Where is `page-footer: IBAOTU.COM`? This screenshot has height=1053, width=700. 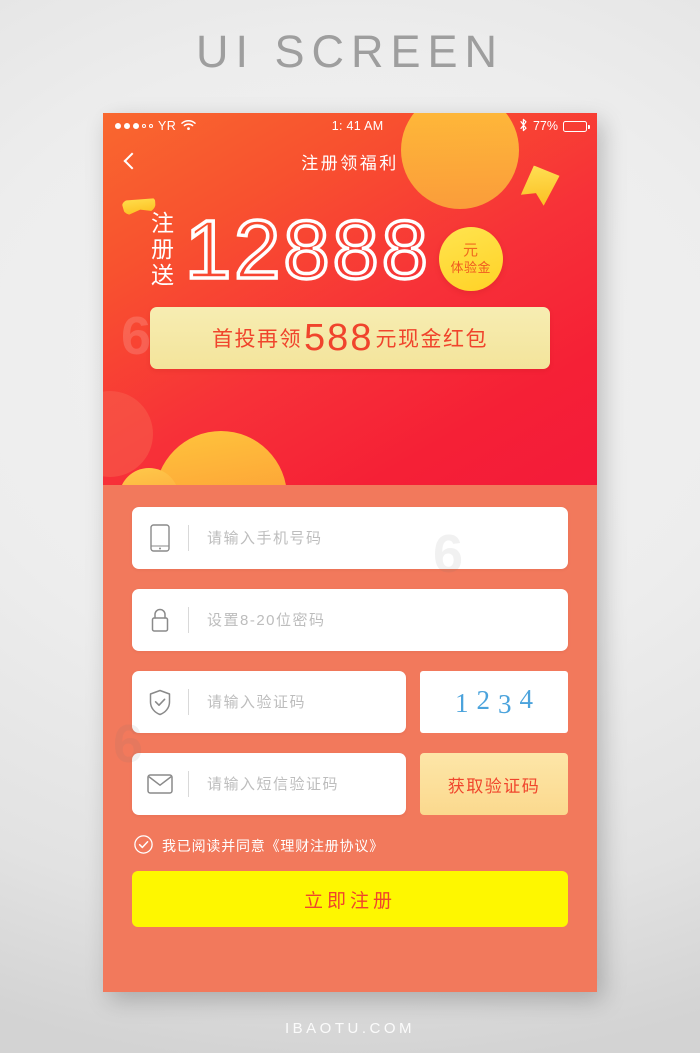
page-footer: IBAOTU.COM is located at coordinates (349, 1028).